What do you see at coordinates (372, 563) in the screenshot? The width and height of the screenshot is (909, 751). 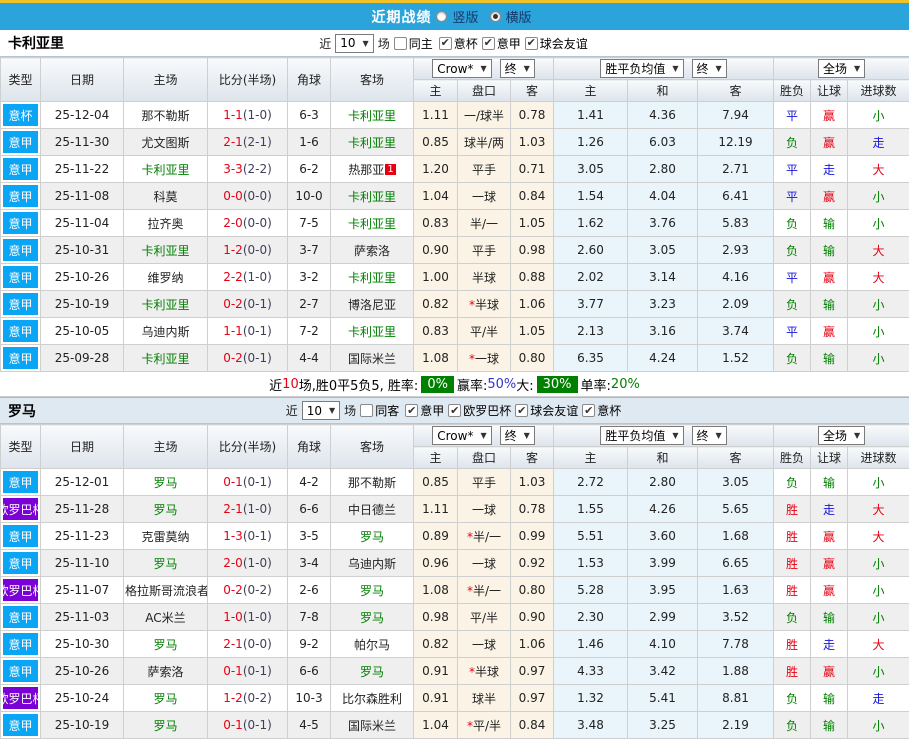 I see `away-team-cell: 乌迪内斯` at bounding box center [372, 563].